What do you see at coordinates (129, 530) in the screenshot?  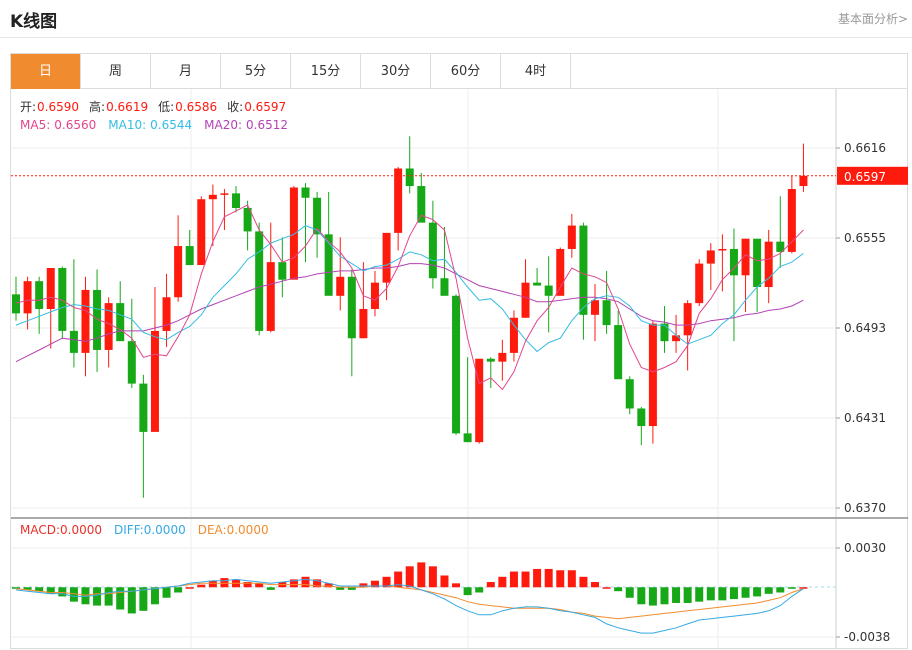 I see `macd-readout-label: DIFF:` at bounding box center [129, 530].